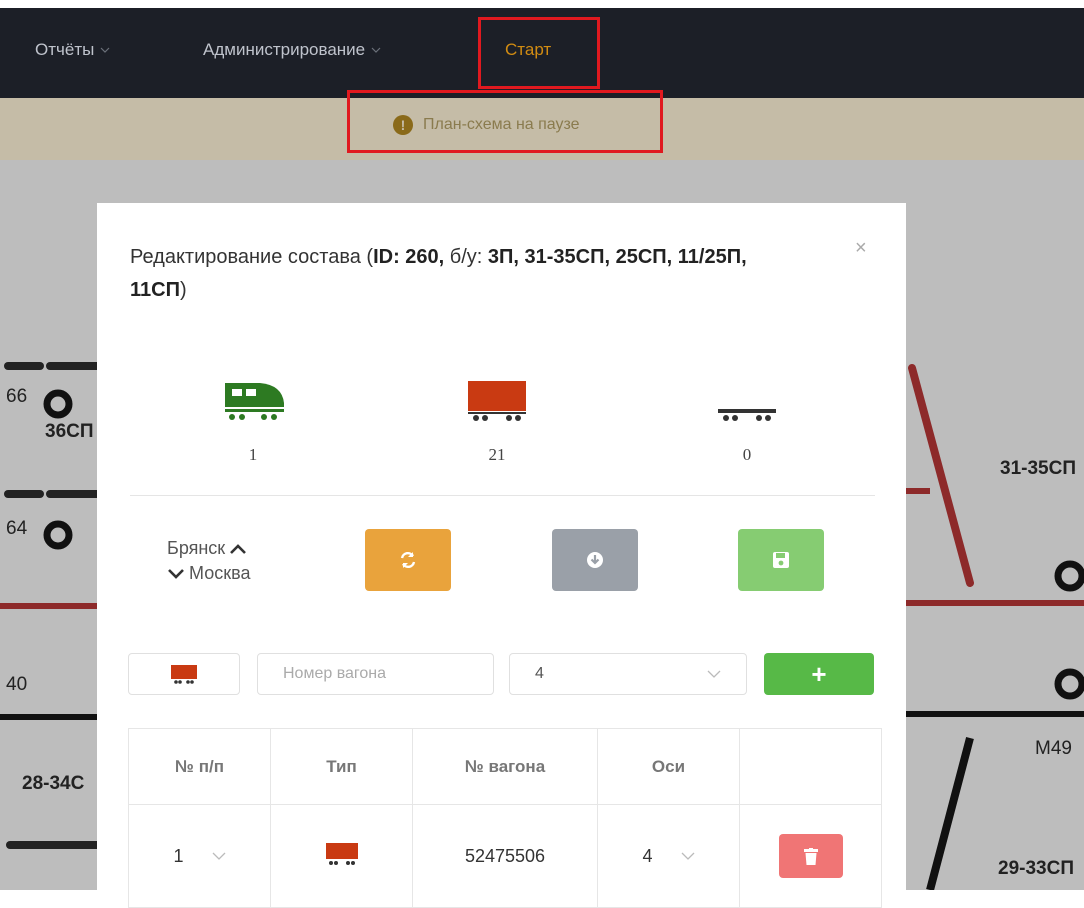 The height and width of the screenshot is (908, 1084). What do you see at coordinates (17, 528) in the screenshot?
I see `scheme-label: 64` at bounding box center [17, 528].